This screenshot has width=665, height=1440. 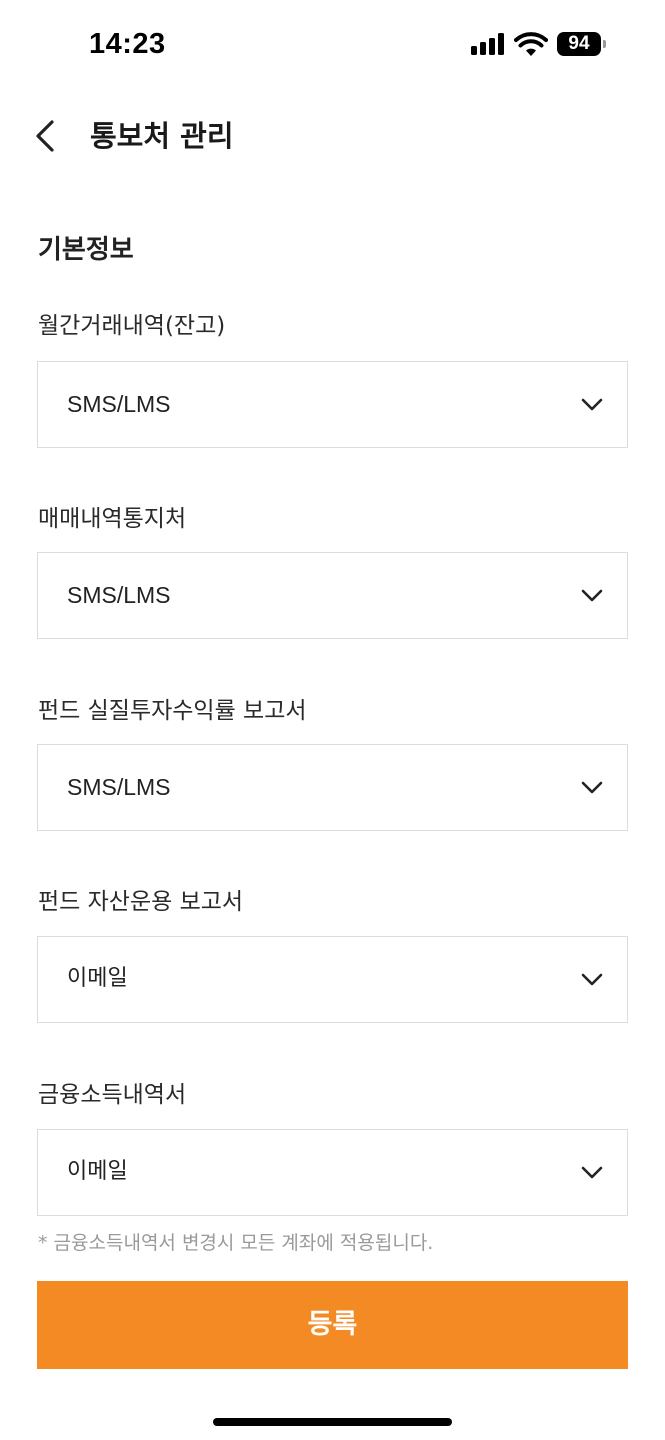 I want to click on register-button: 등록, so click(x=332, y=1325).